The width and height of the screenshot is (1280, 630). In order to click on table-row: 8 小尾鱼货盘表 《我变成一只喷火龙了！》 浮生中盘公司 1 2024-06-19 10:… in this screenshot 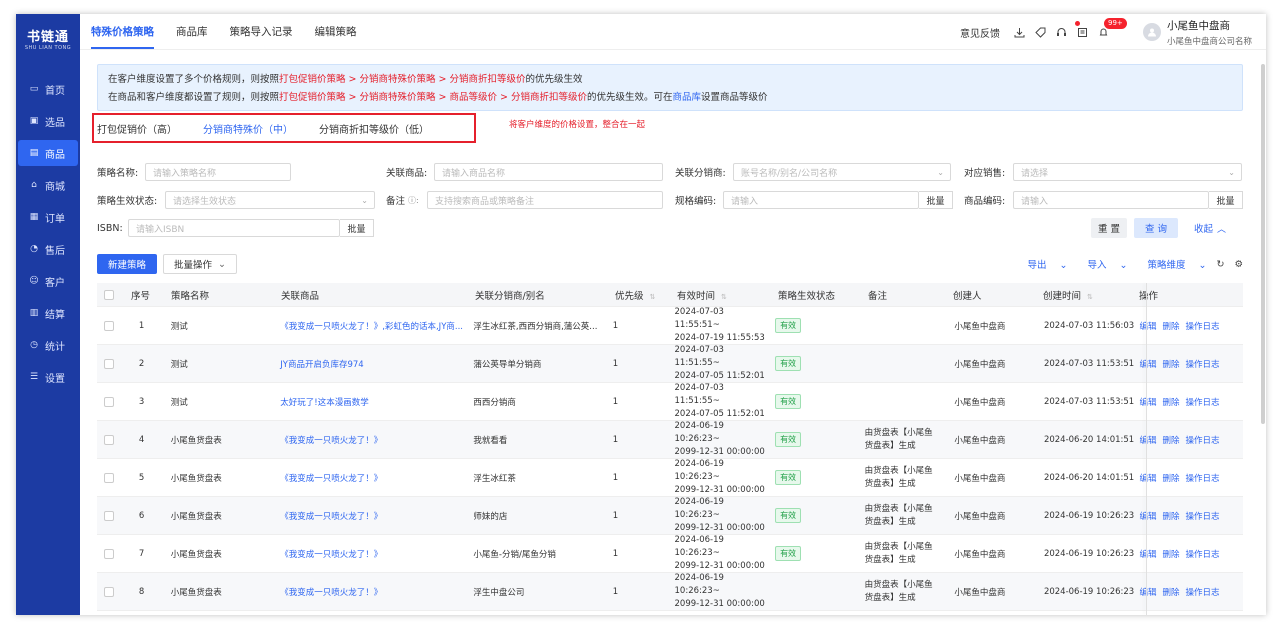, I will do `click(670, 592)`.